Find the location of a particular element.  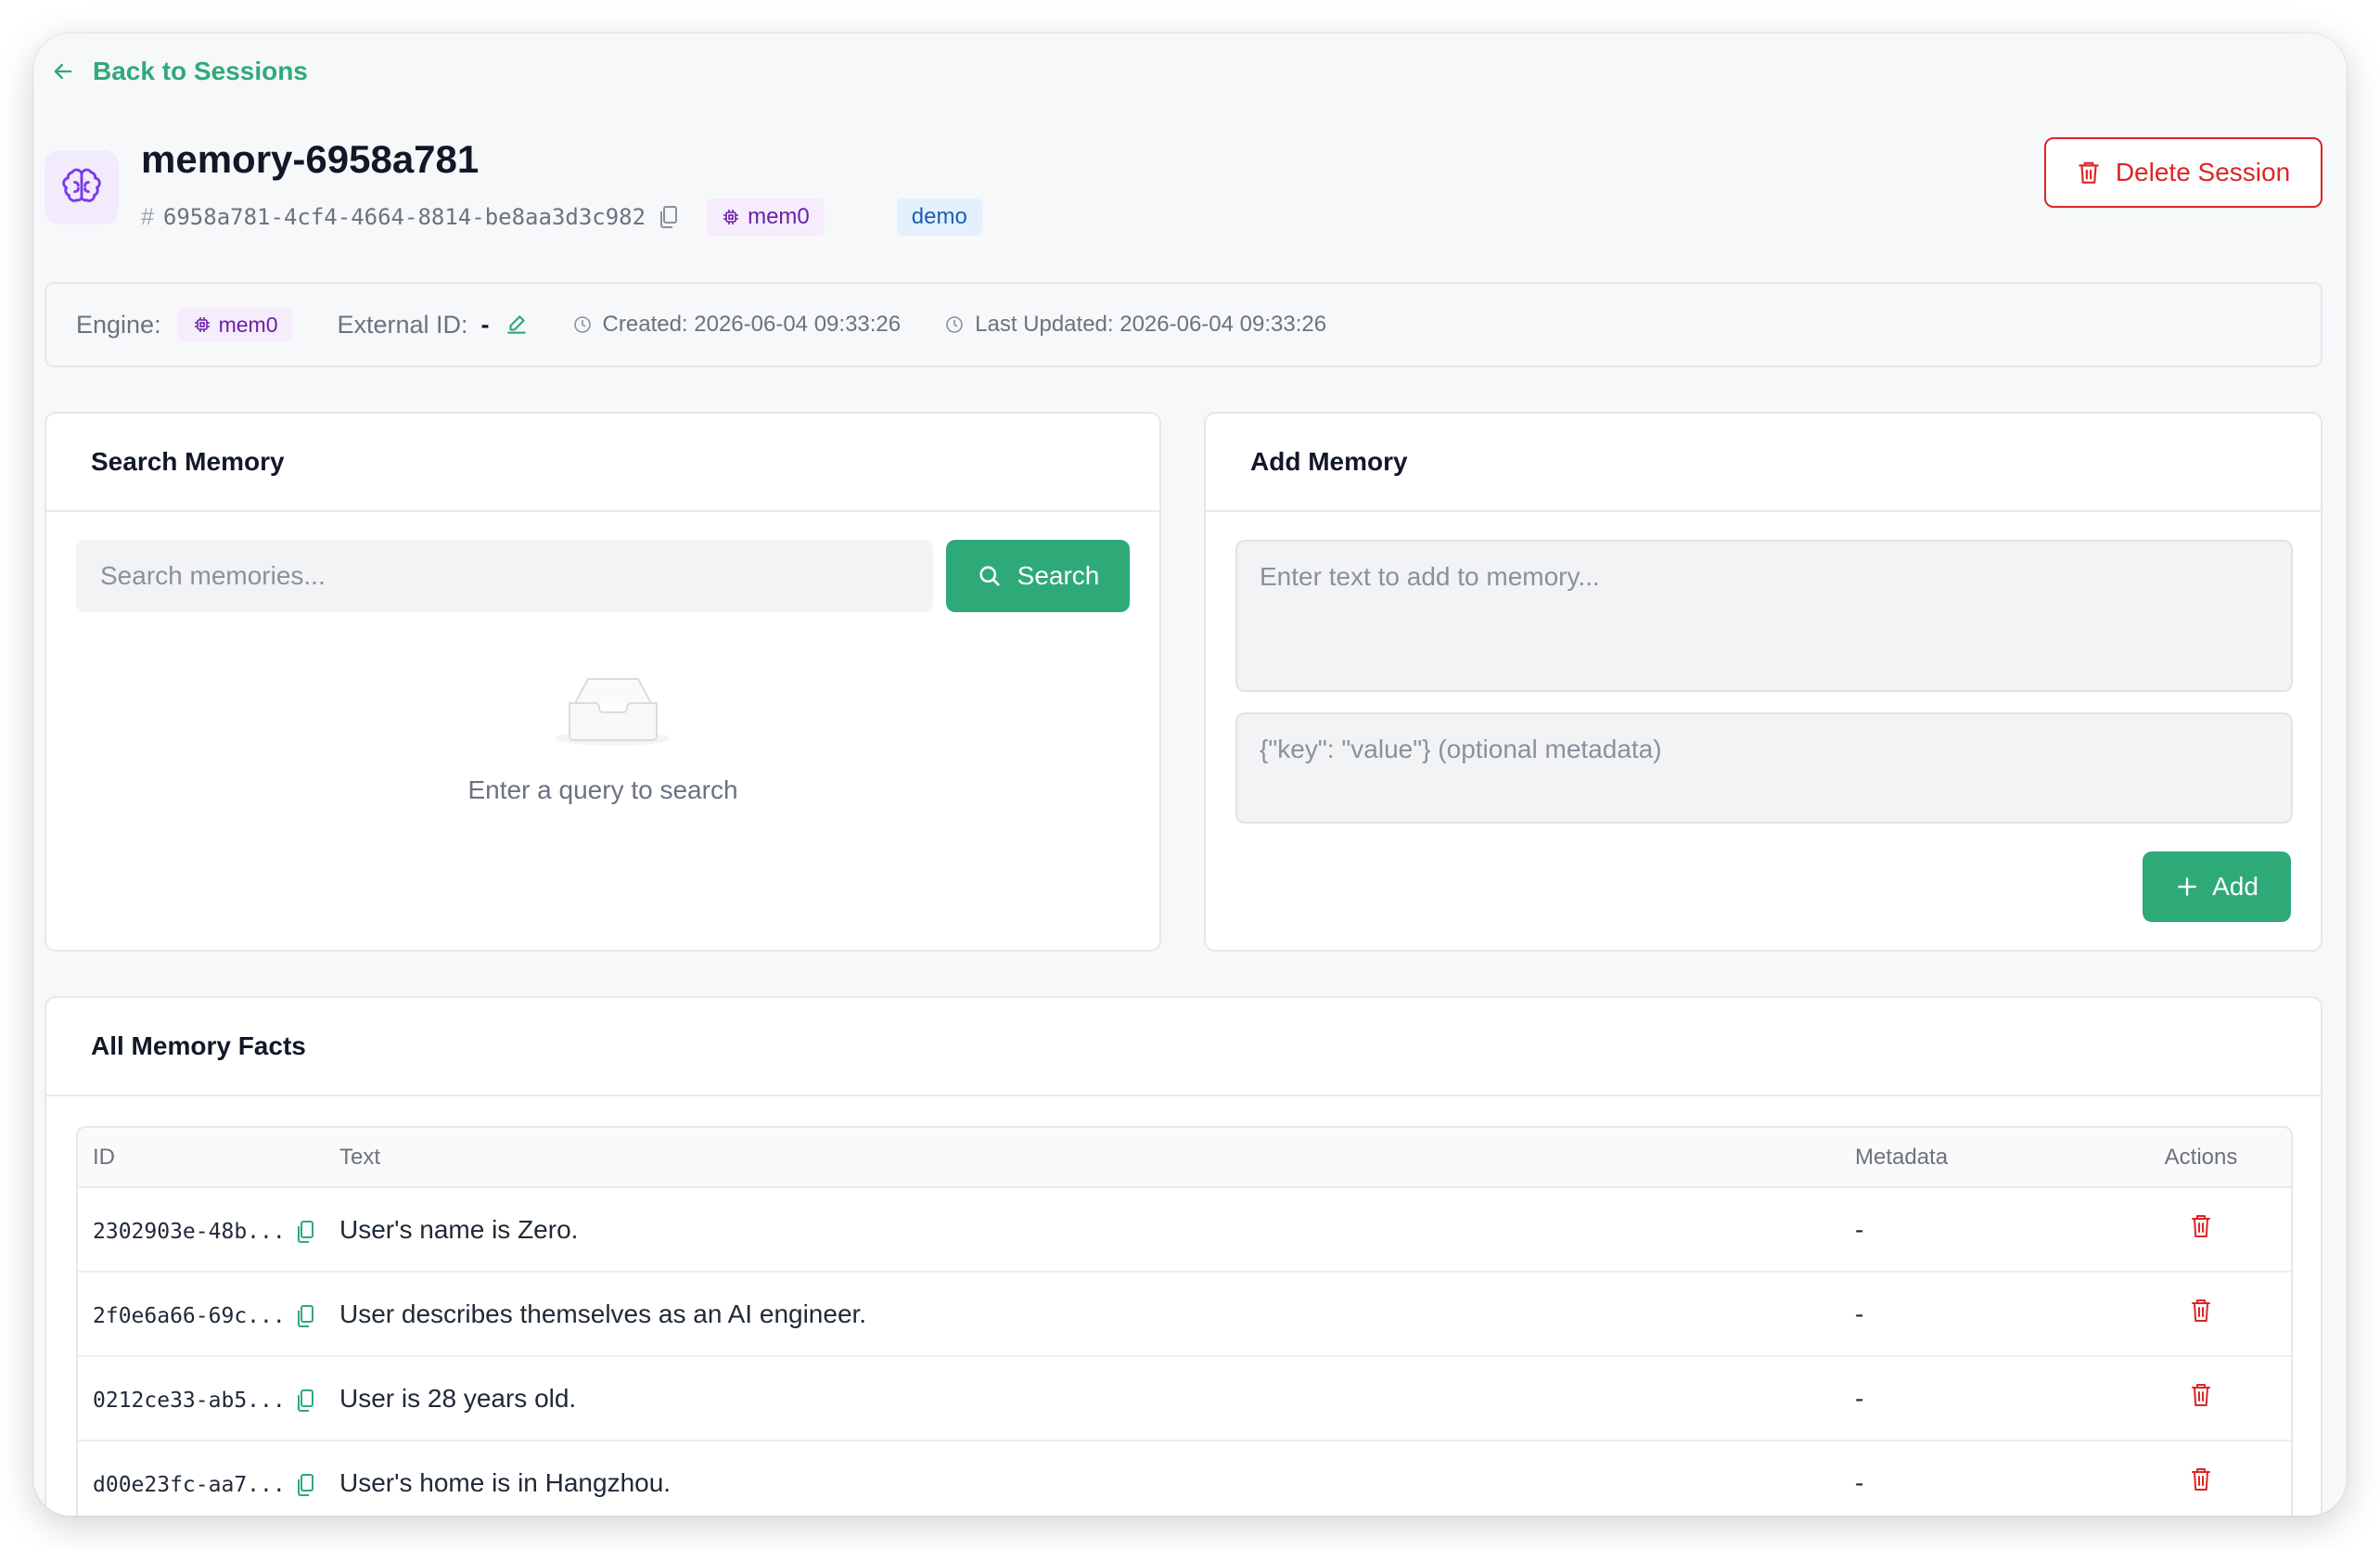

edit-icon is located at coordinates (517, 325).